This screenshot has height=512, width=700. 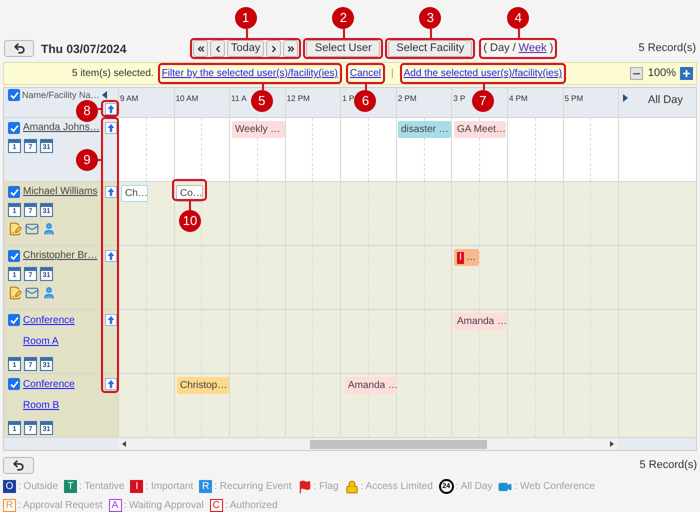 I want to click on back-arrow-icon, so click(x=18, y=465).